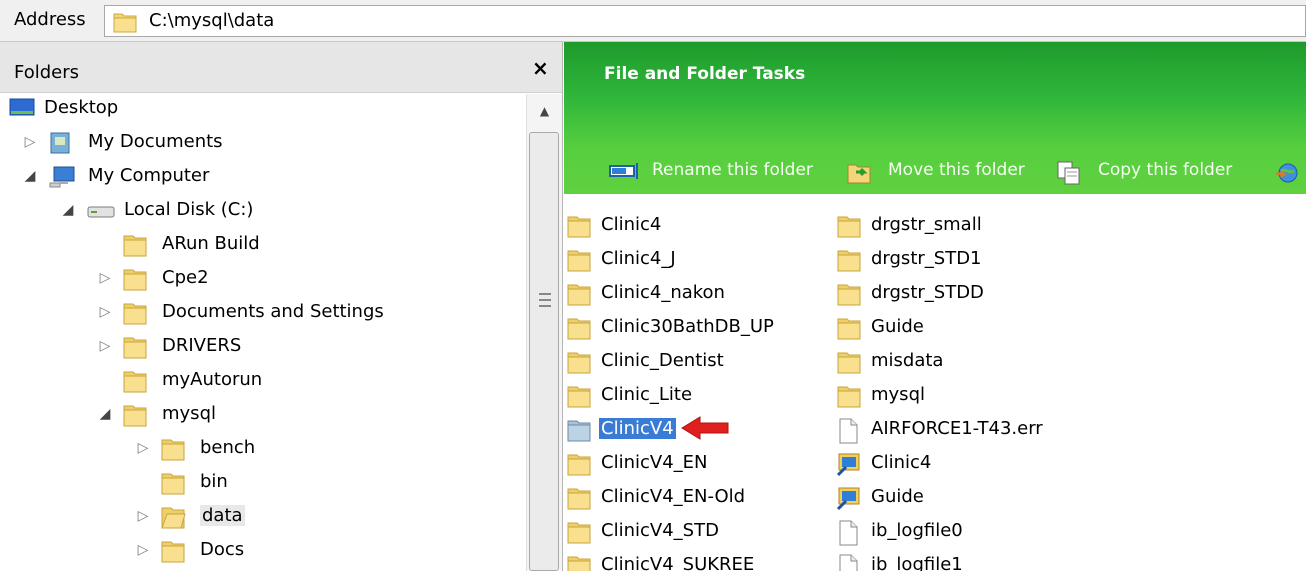  I want to click on desktop-icon, so click(22, 108).